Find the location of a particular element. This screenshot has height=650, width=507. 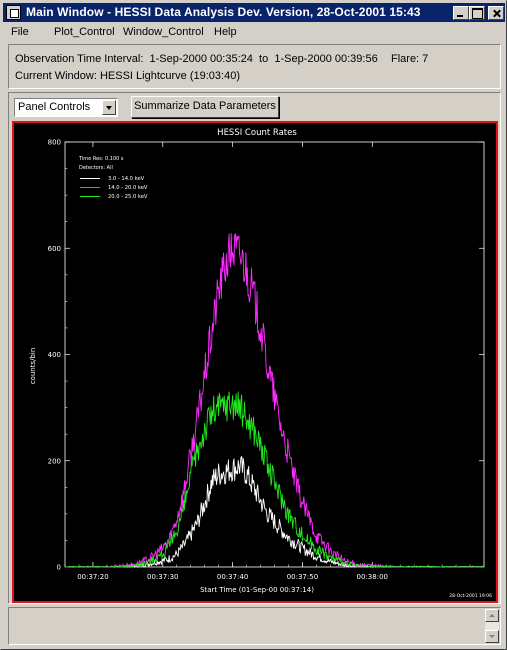

x-tick-label: 00:37:50 is located at coordinates (302, 577).